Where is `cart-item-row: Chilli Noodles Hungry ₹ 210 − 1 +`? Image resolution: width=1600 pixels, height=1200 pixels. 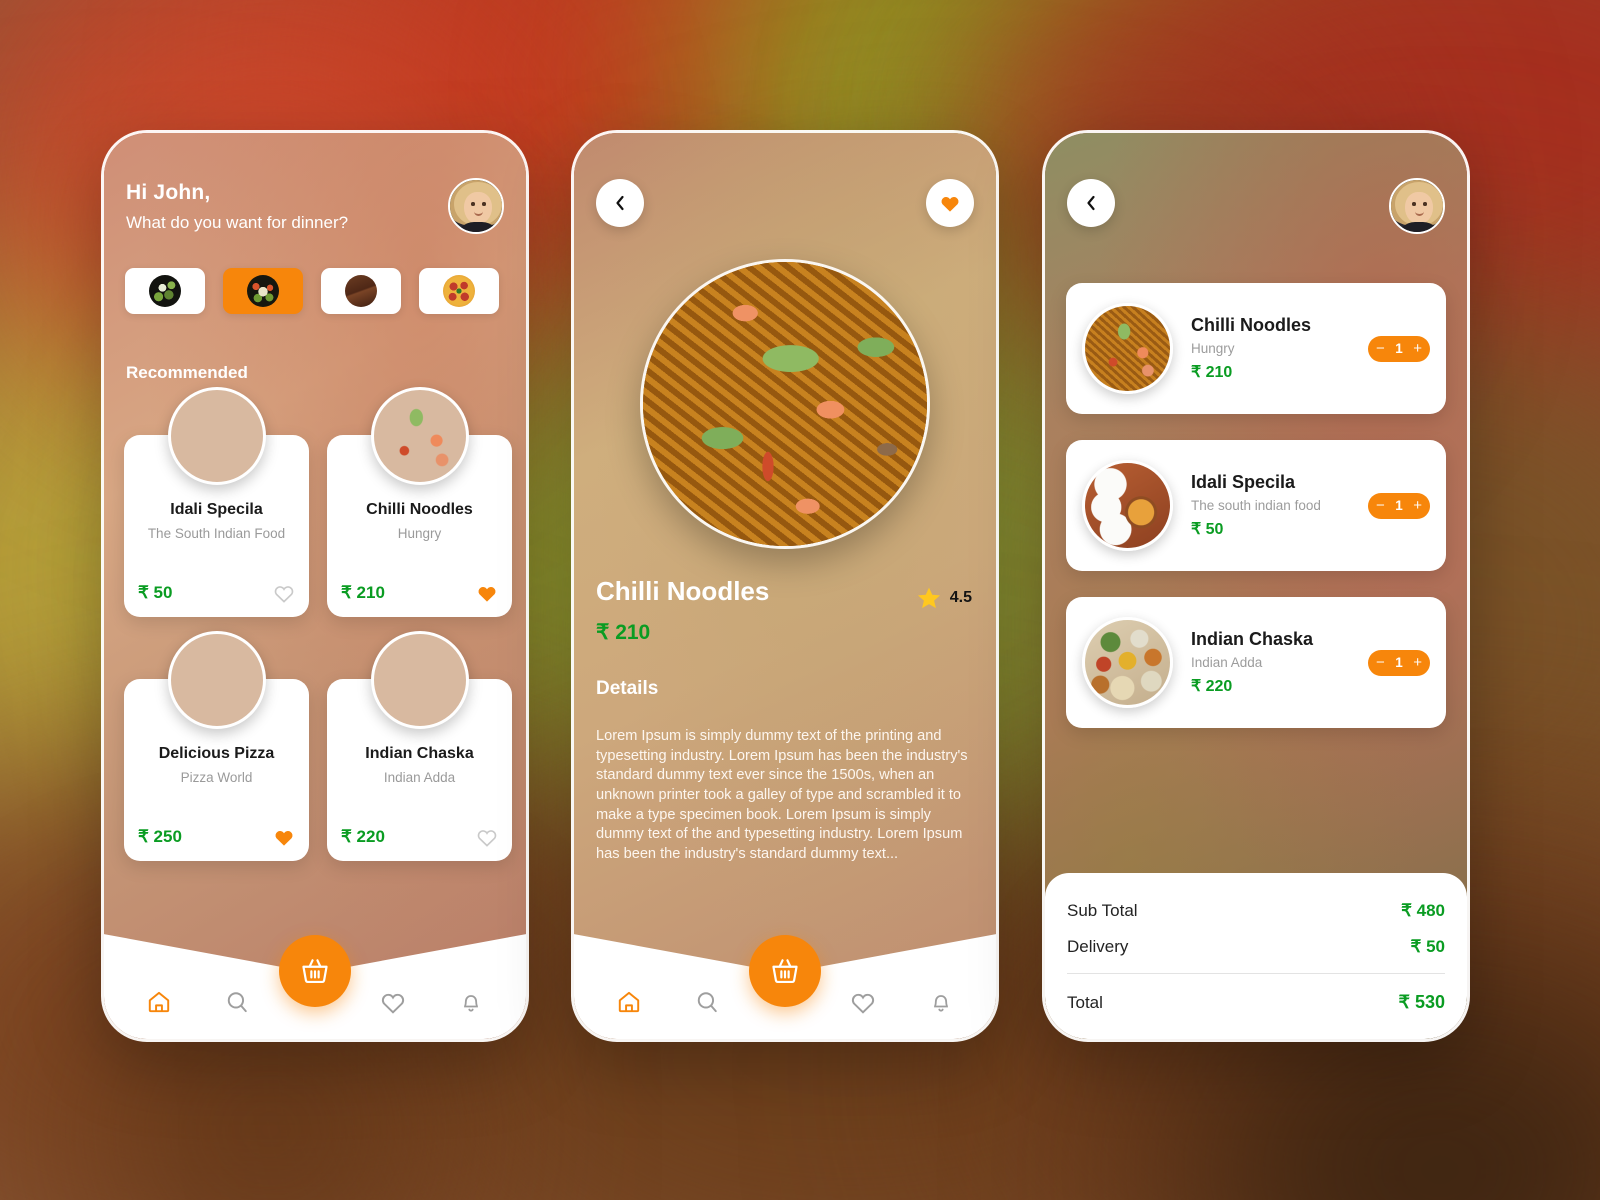 cart-item-row: Chilli Noodles Hungry ₹ 210 − 1 + is located at coordinates (1256, 348).